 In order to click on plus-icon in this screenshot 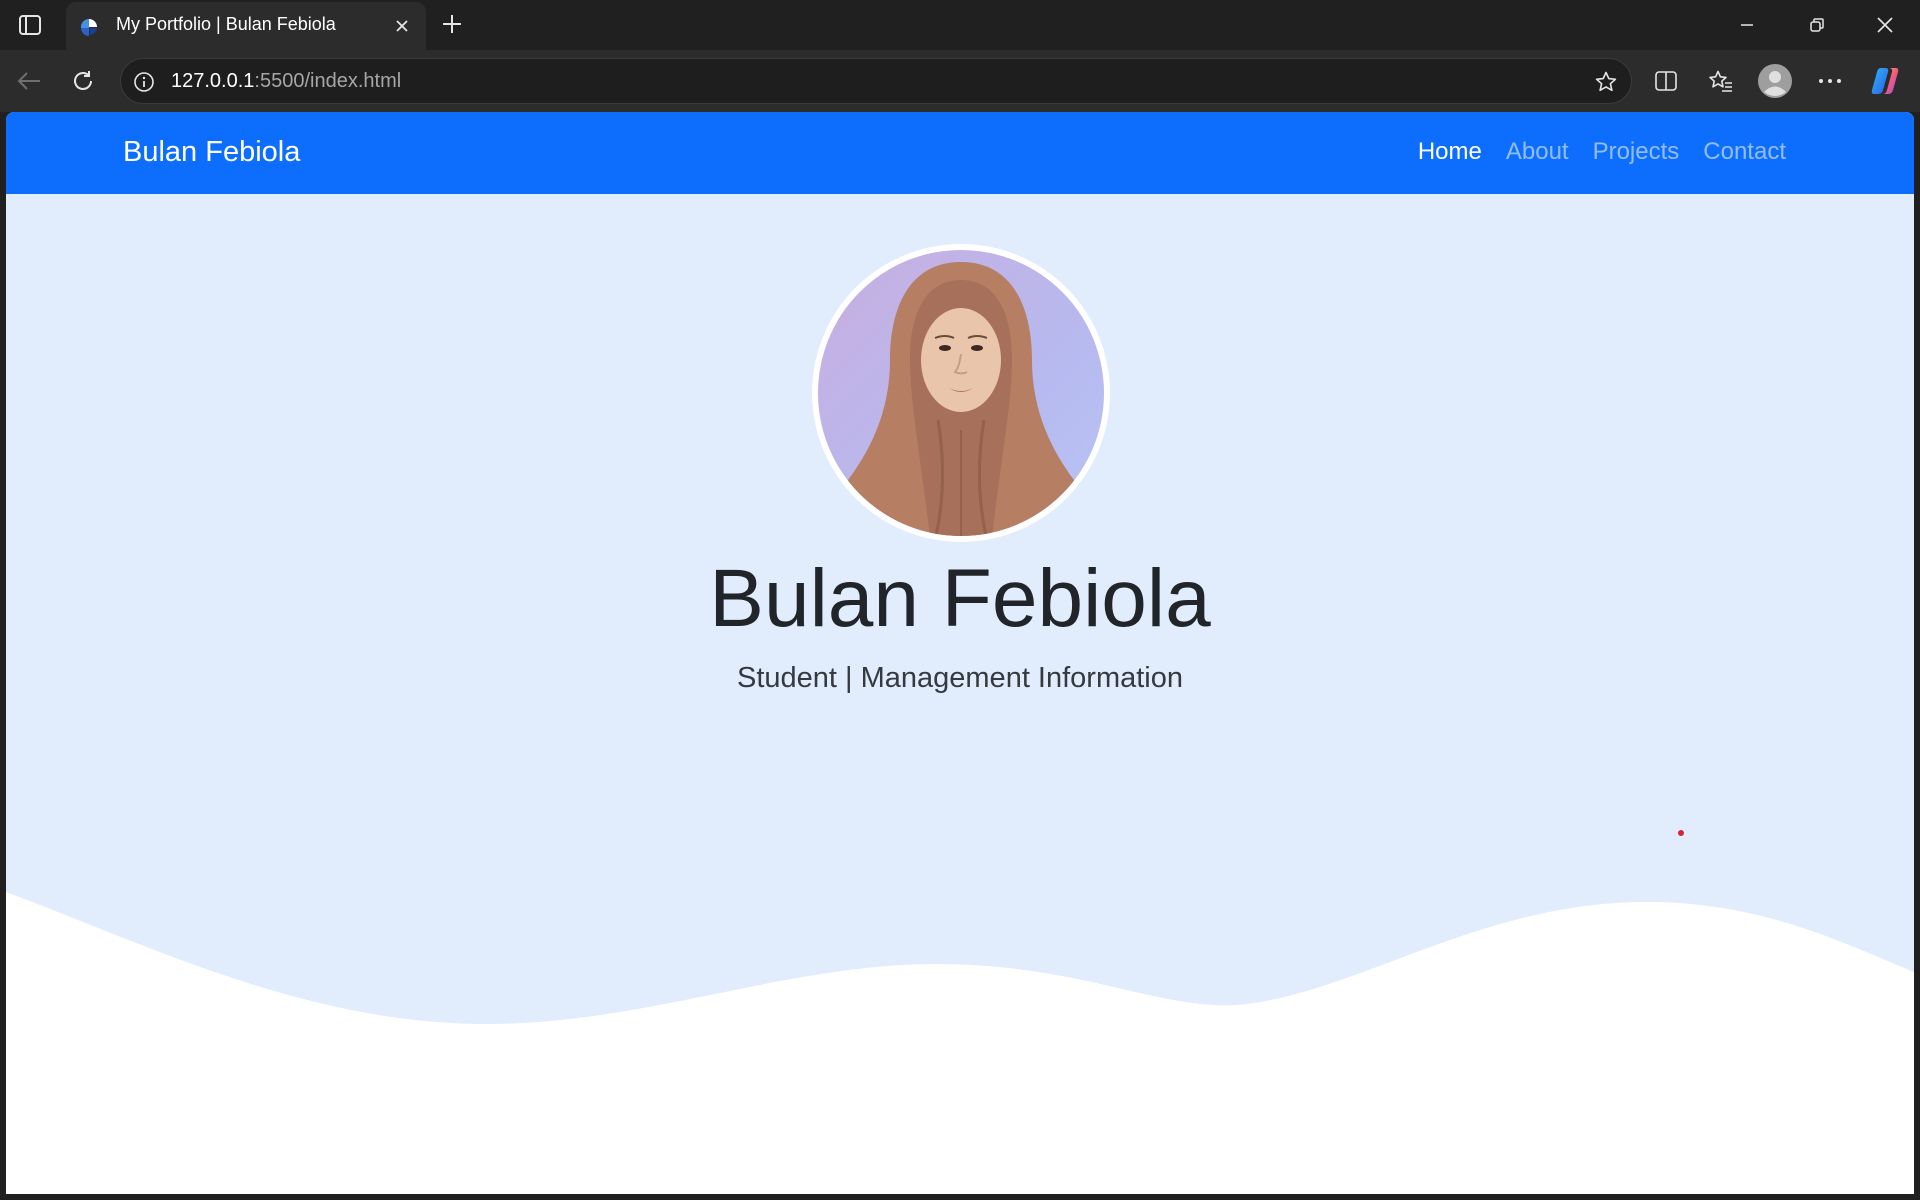, I will do `click(452, 24)`.